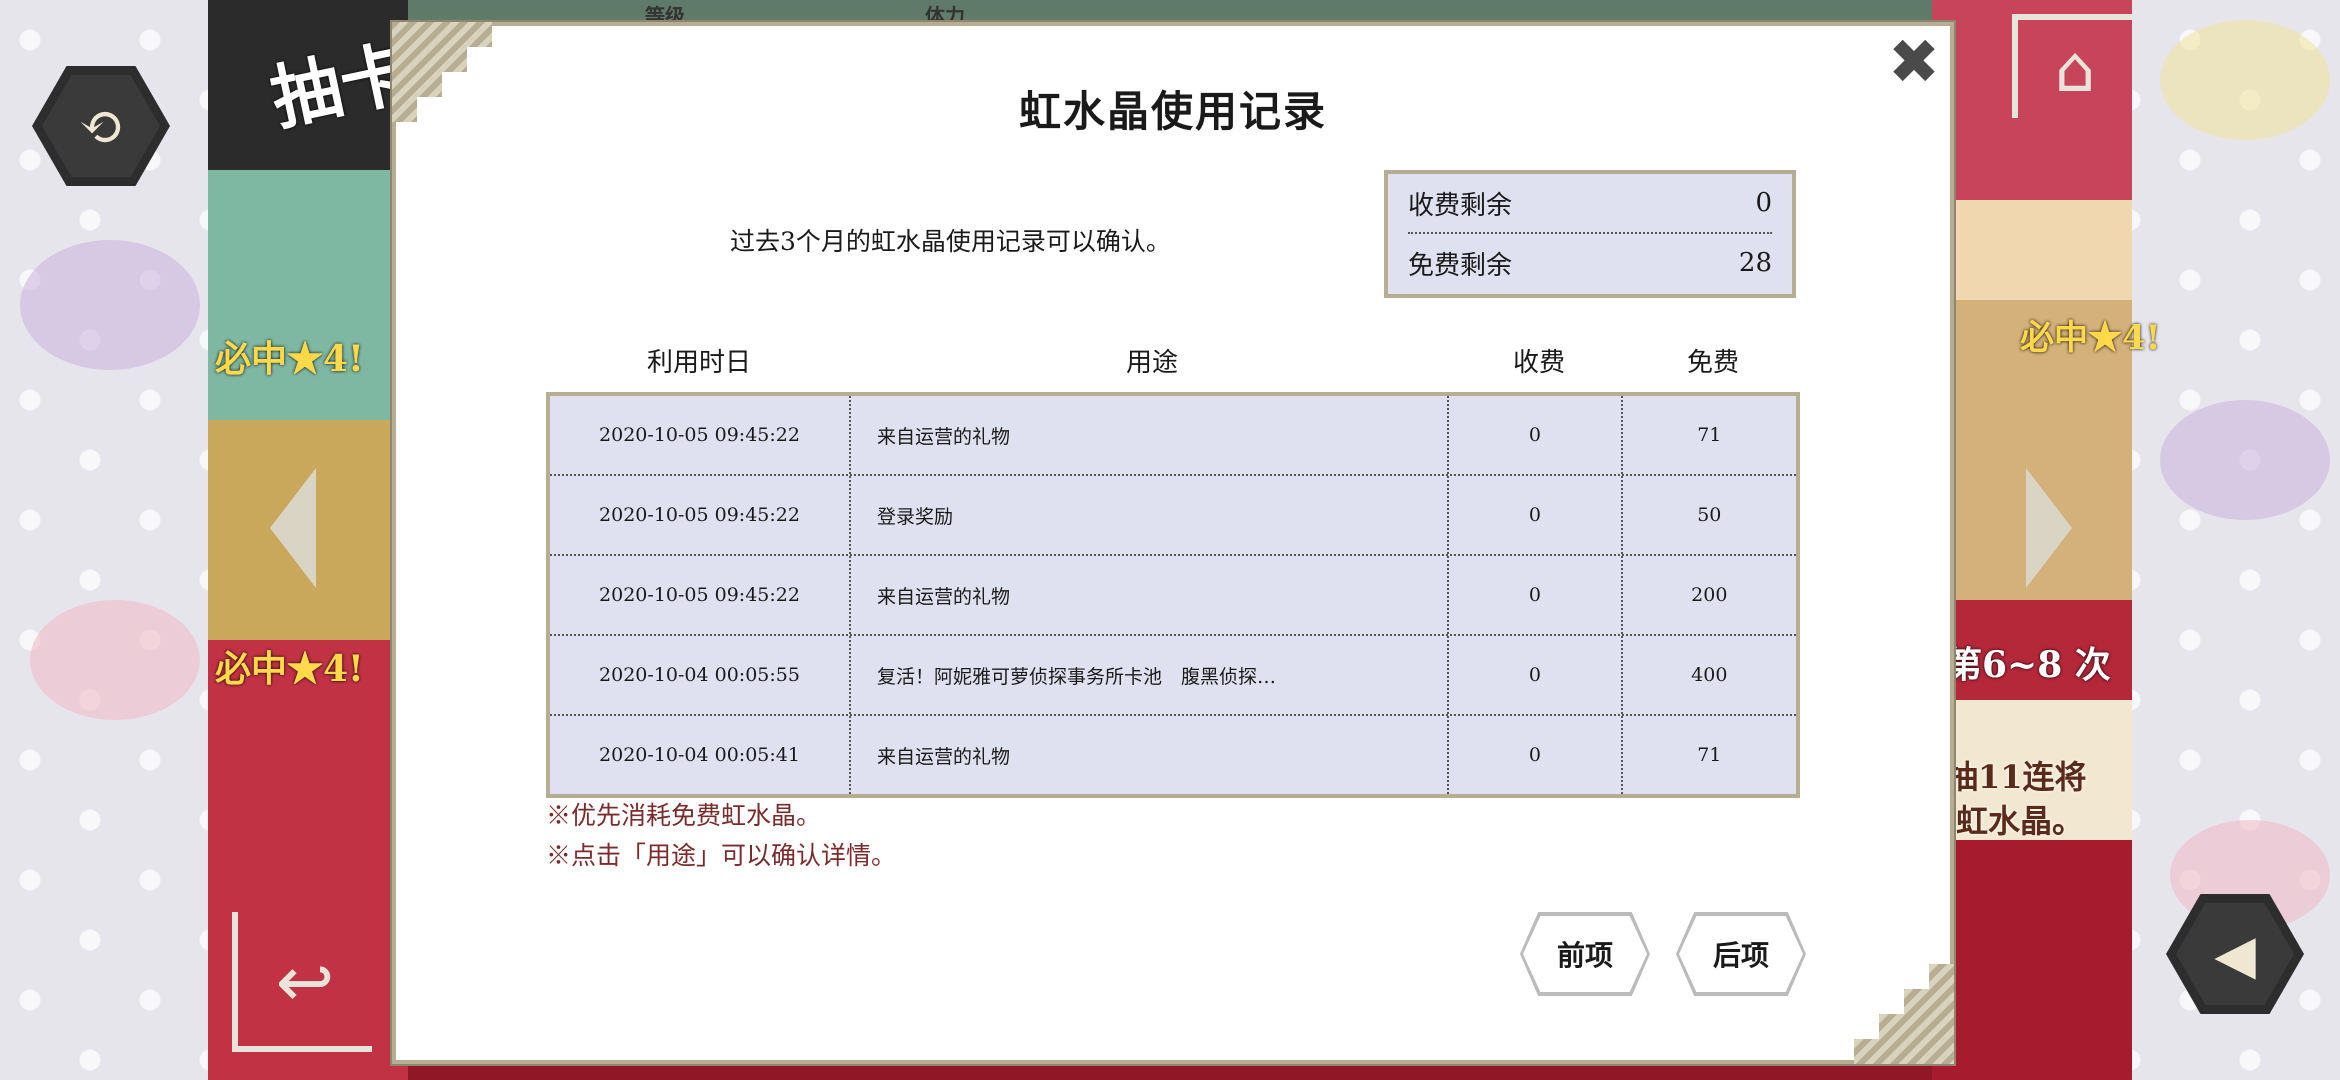 This screenshot has width=2340, height=1080. I want to click on next-page-button: 后项, so click(1741, 954).